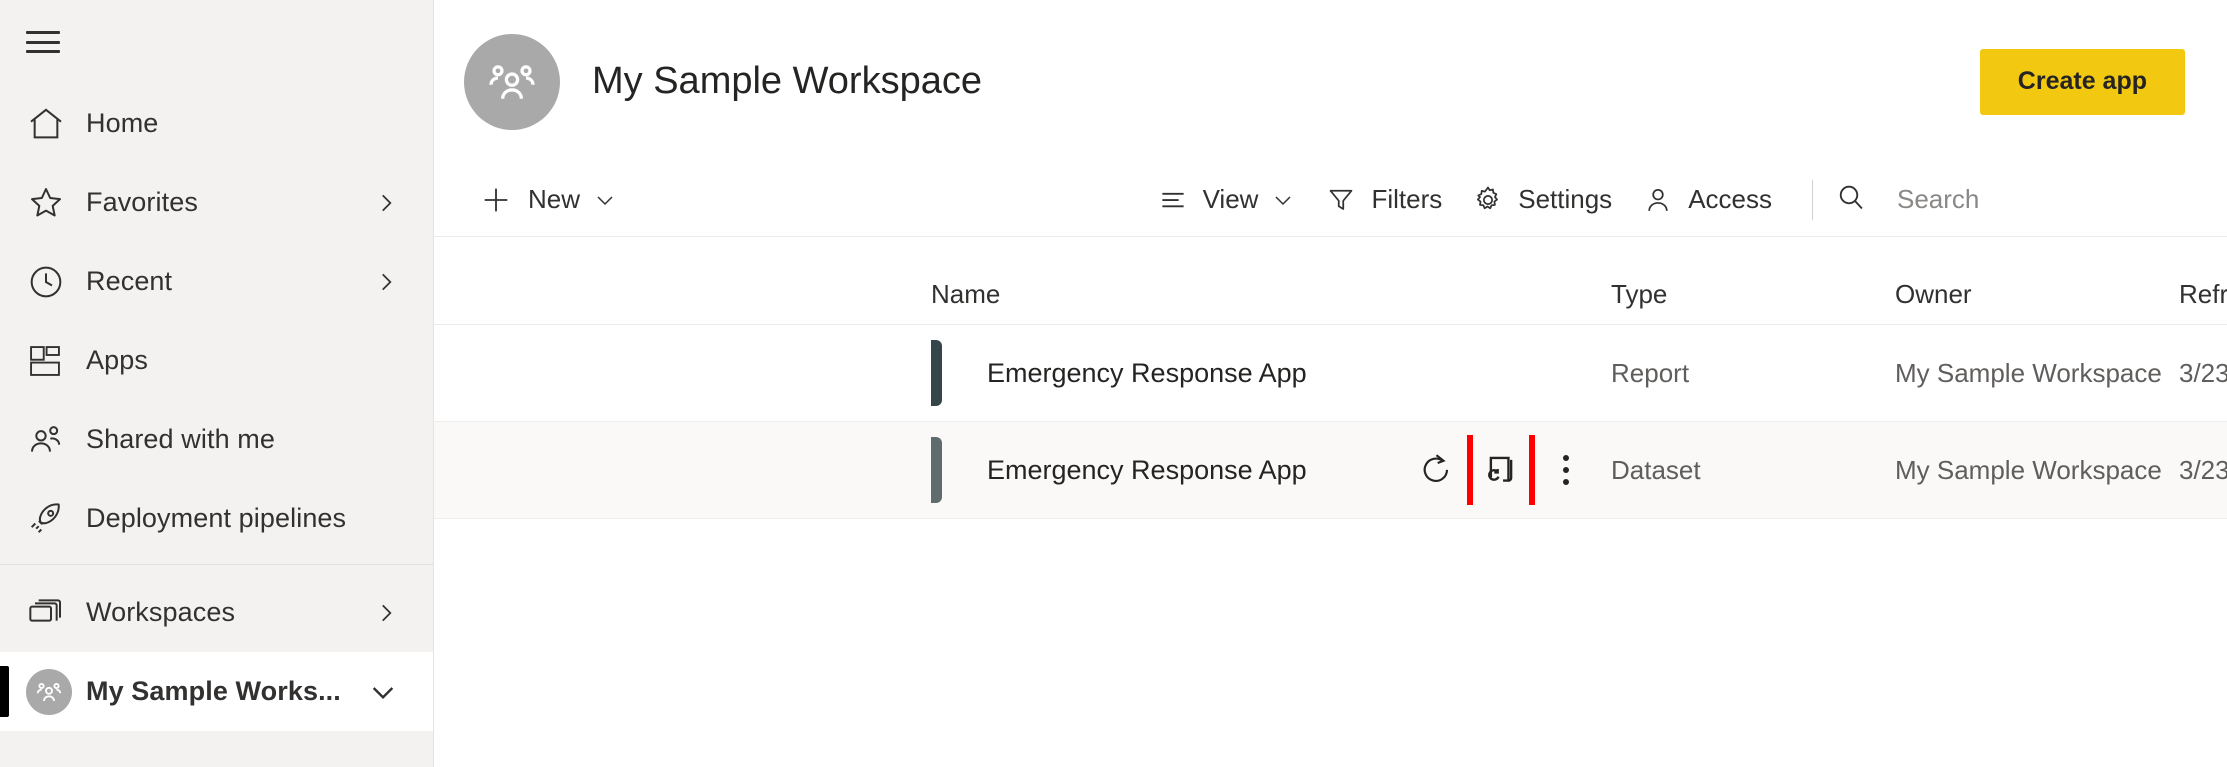 Image resolution: width=2227 pixels, height=767 pixels. I want to click on settings-button: Settings, so click(1541, 200).